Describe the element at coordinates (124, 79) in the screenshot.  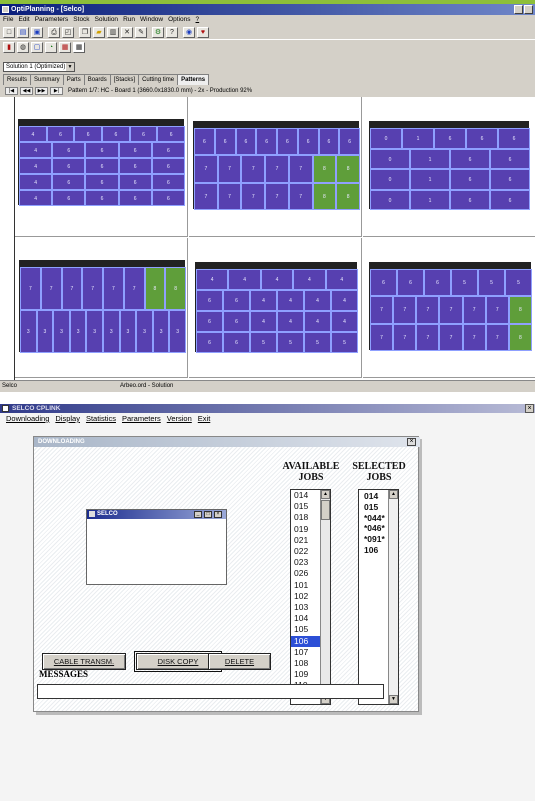
I see `tab-stacks: [Stacks]` at that location.